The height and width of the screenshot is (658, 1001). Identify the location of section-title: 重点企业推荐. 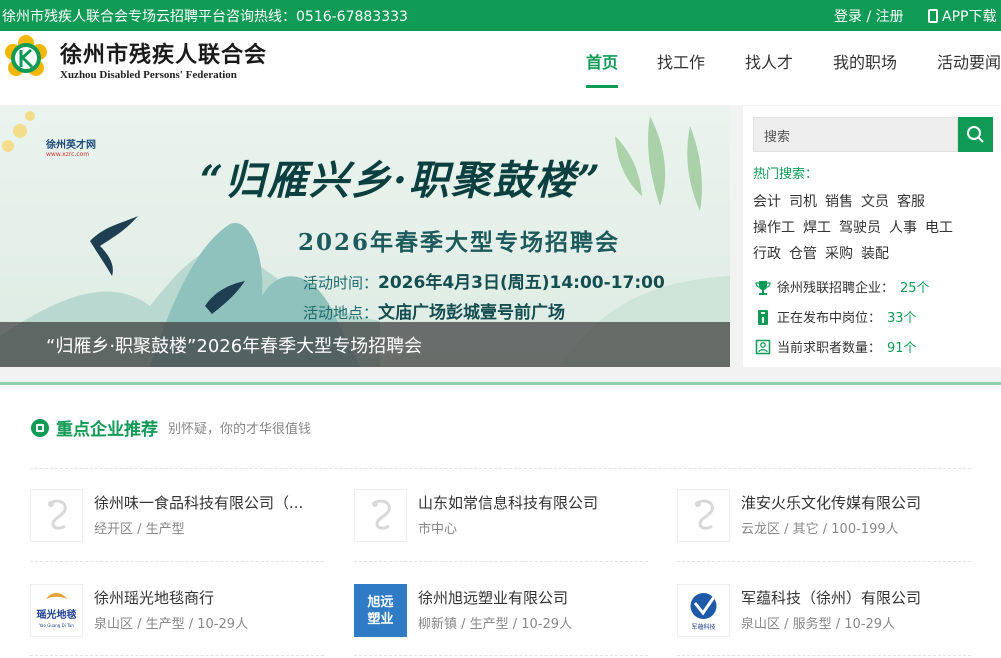
(107, 430).